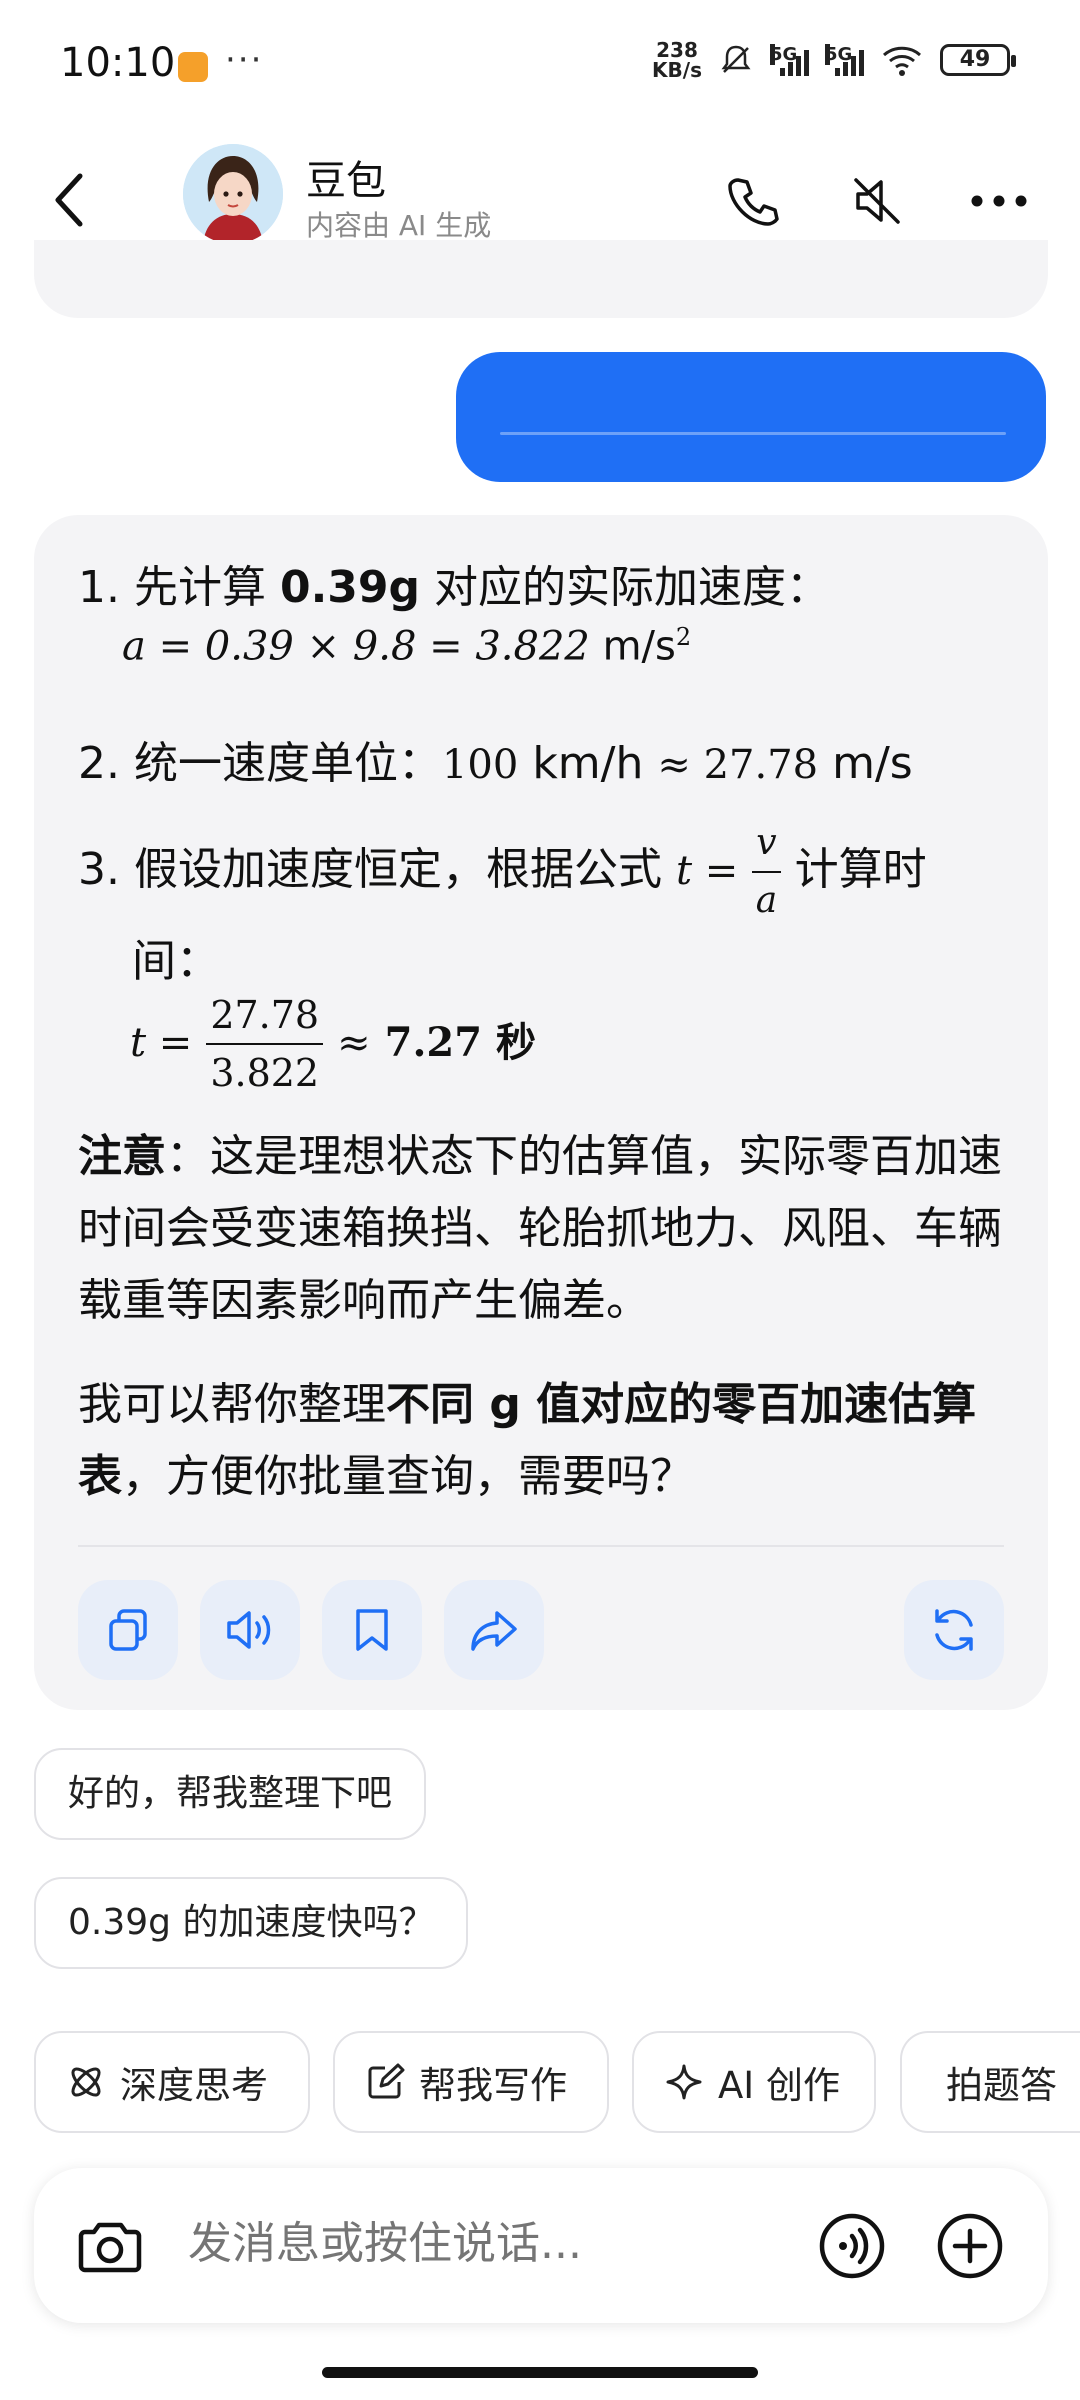 The width and height of the screenshot is (1080, 2400). I want to click on previous-message-bubble, so click(541, 279).